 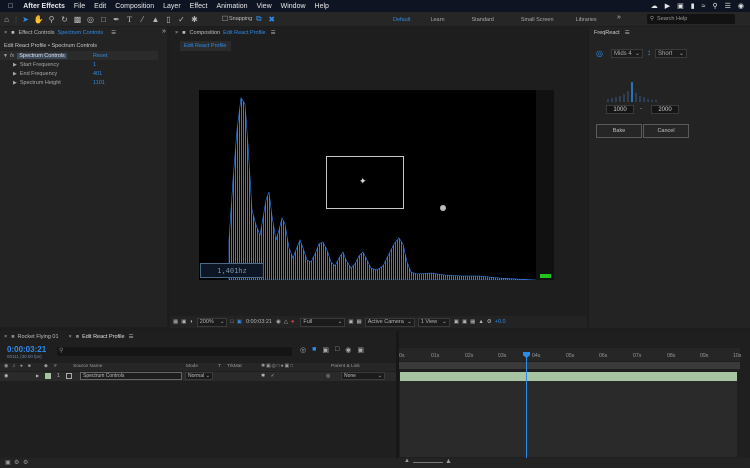 I want to click on safe-zones-icon: ▣, so click(x=183, y=322).